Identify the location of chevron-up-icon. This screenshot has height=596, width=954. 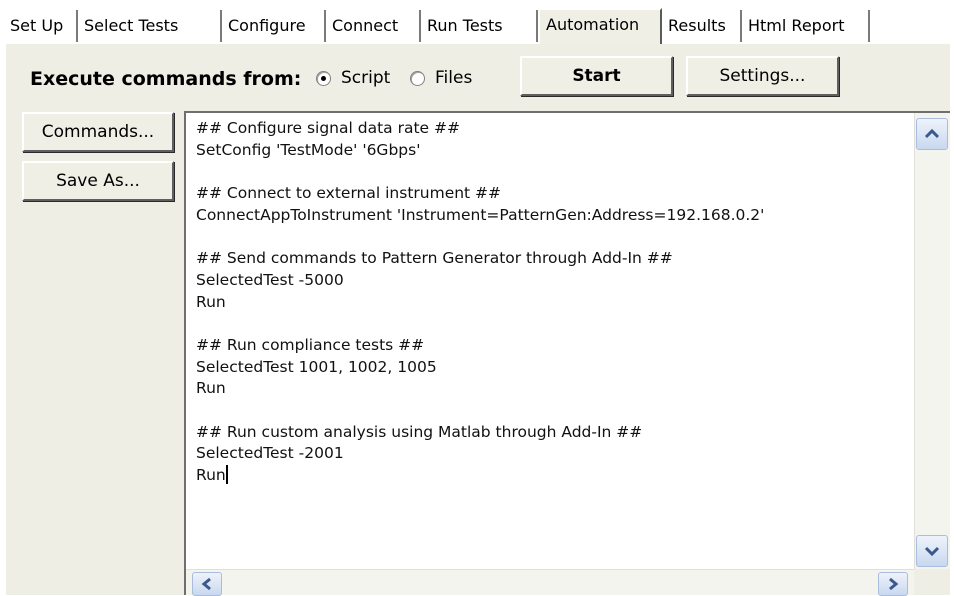
(932, 133).